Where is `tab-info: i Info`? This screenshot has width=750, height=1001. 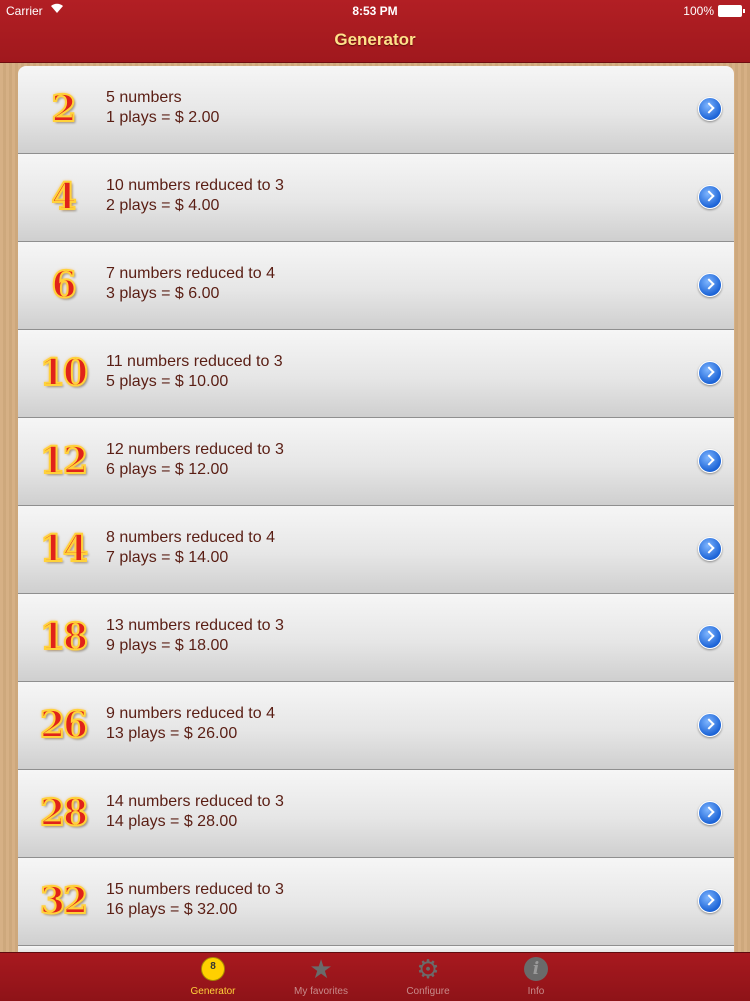 tab-info: i Info is located at coordinates (536, 977).